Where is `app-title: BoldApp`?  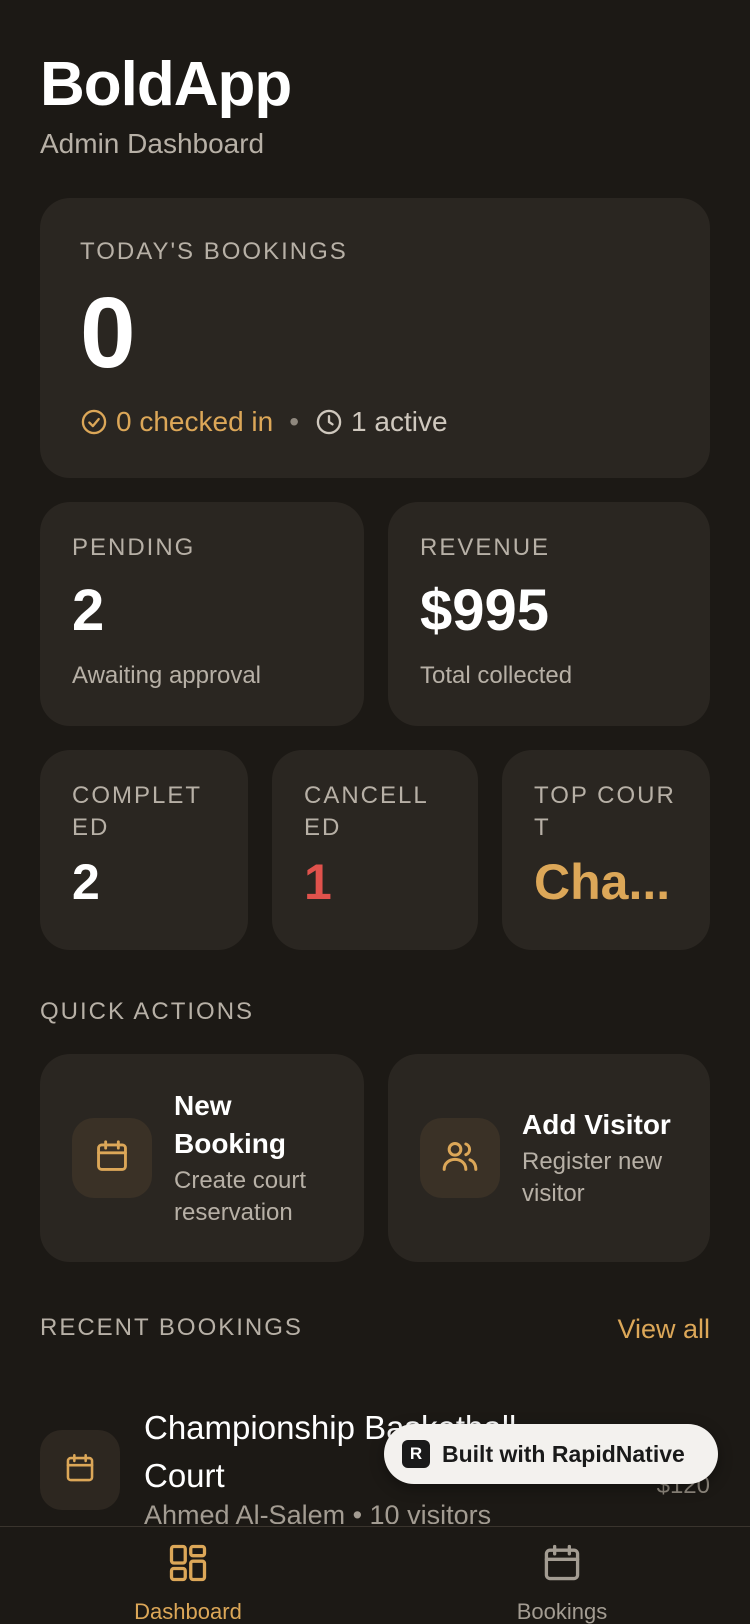
app-title: BoldApp is located at coordinates (166, 84).